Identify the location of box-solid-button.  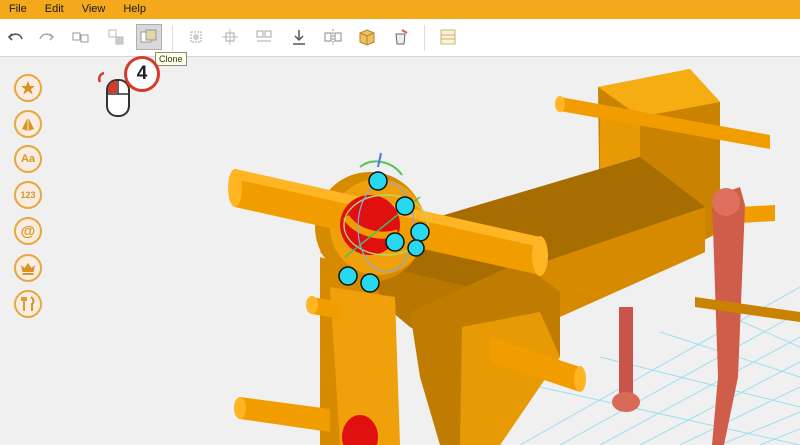
(367, 37).